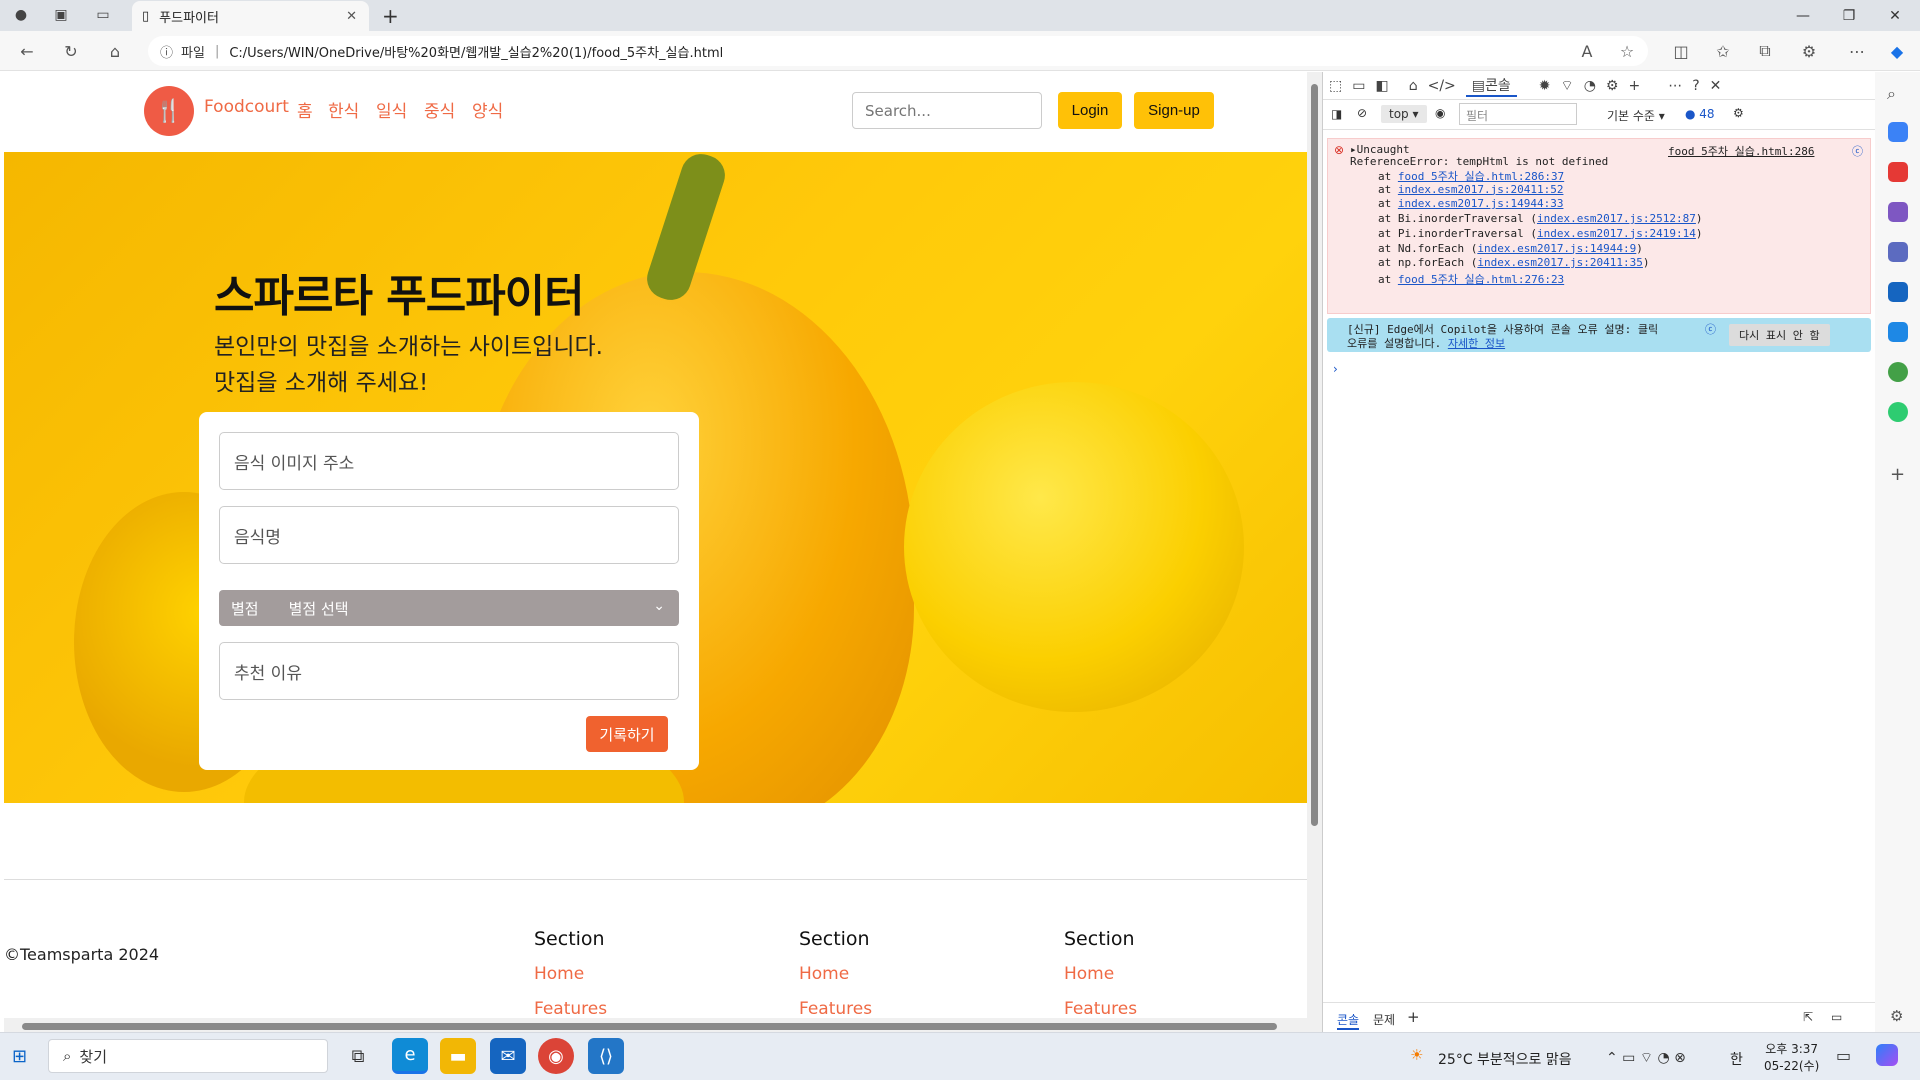  I want to click on sidebar-add-icon: +, so click(1897, 474).